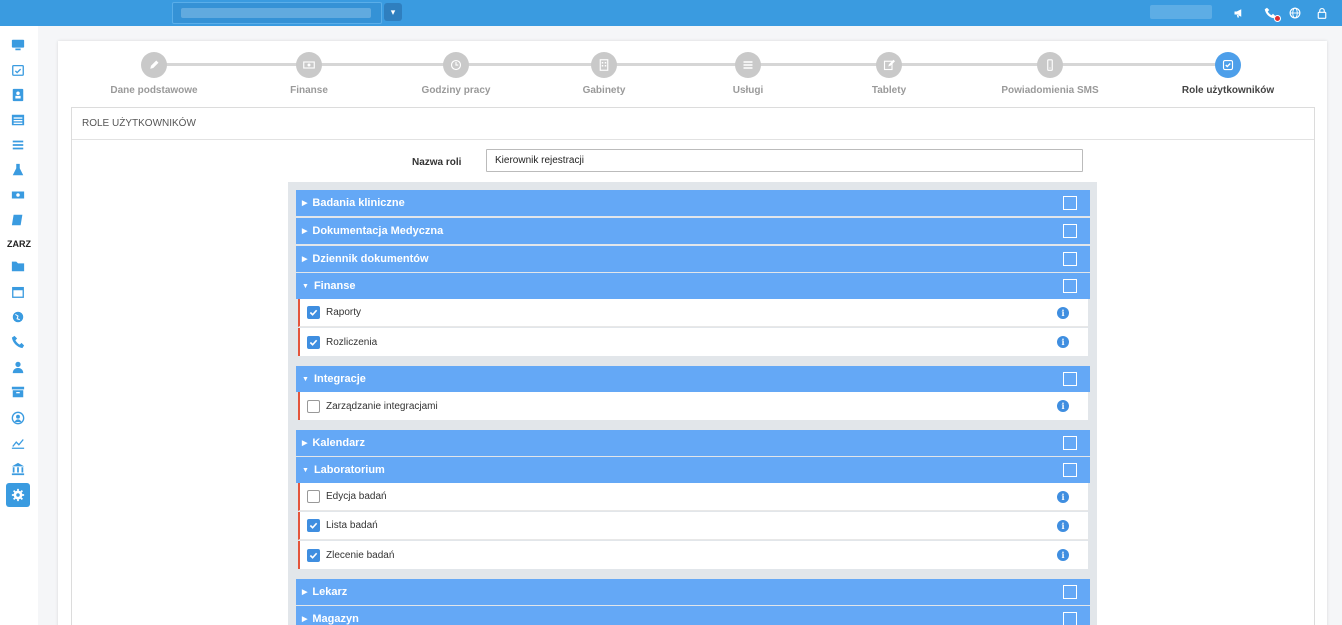 Image resolution: width=1342 pixels, height=625 pixels. I want to click on calendar-icon, so click(18, 292).